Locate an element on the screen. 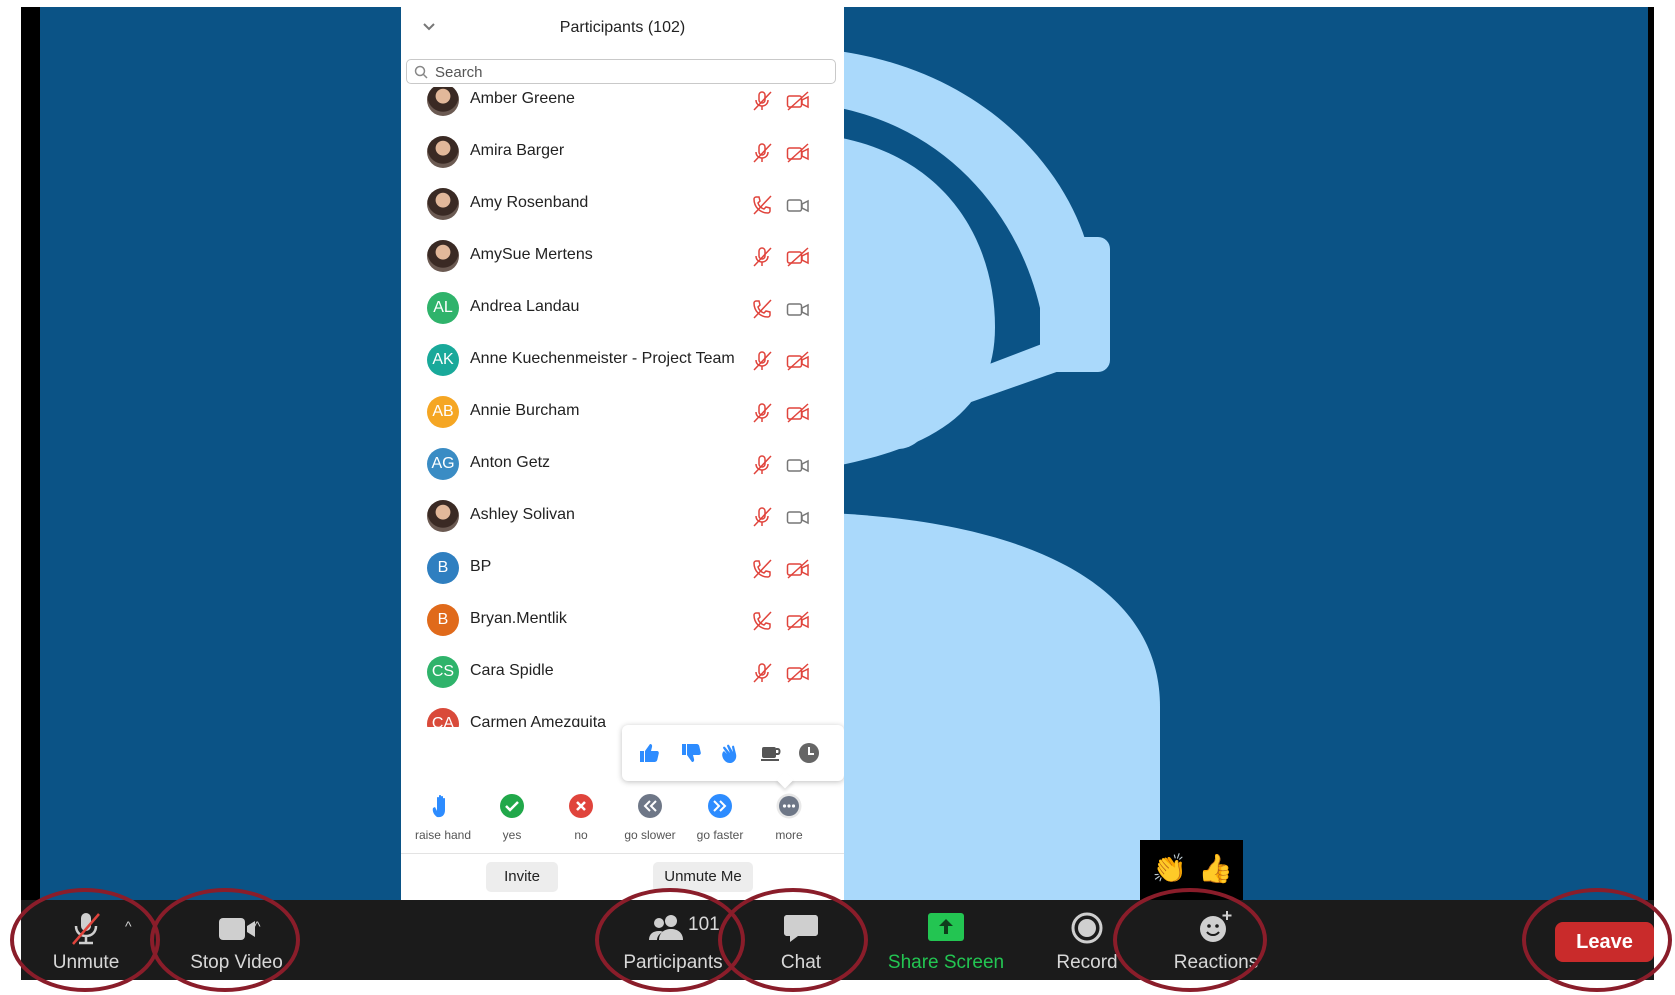  participant-name: Anton Getz is located at coordinates (510, 462).